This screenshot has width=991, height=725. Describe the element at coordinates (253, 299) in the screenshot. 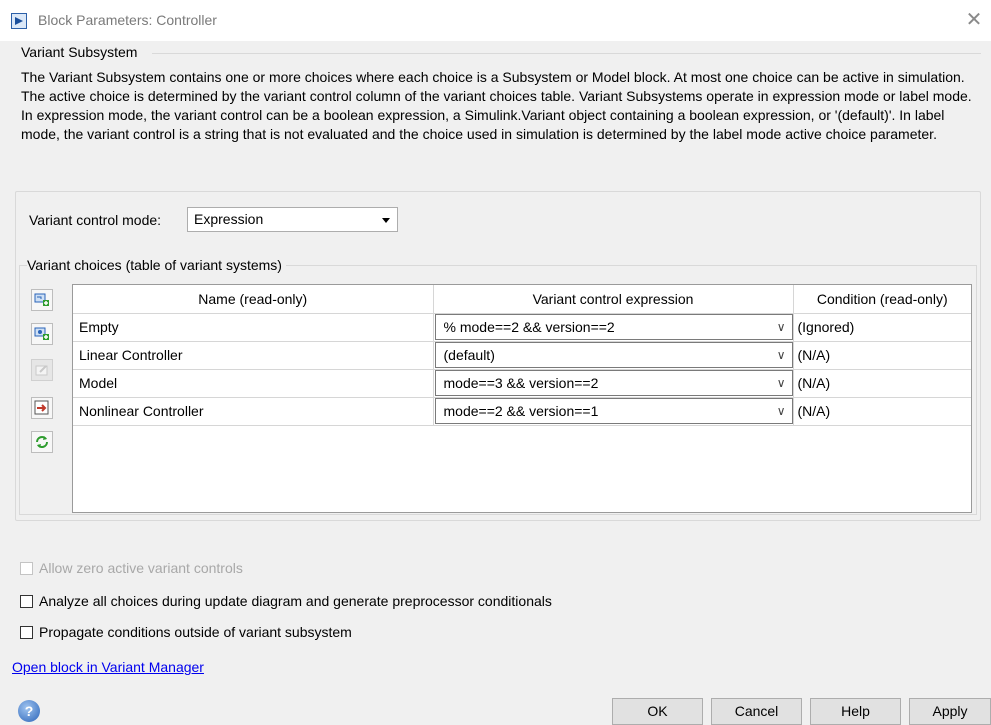

I see `column-header-name: Name (read-only)` at that location.